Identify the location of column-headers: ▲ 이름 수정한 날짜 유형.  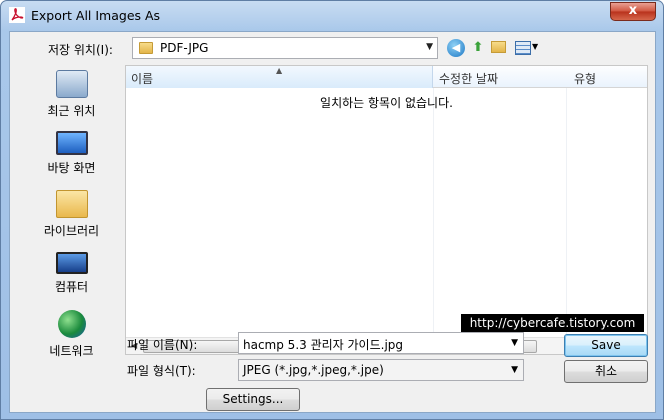
(386, 77).